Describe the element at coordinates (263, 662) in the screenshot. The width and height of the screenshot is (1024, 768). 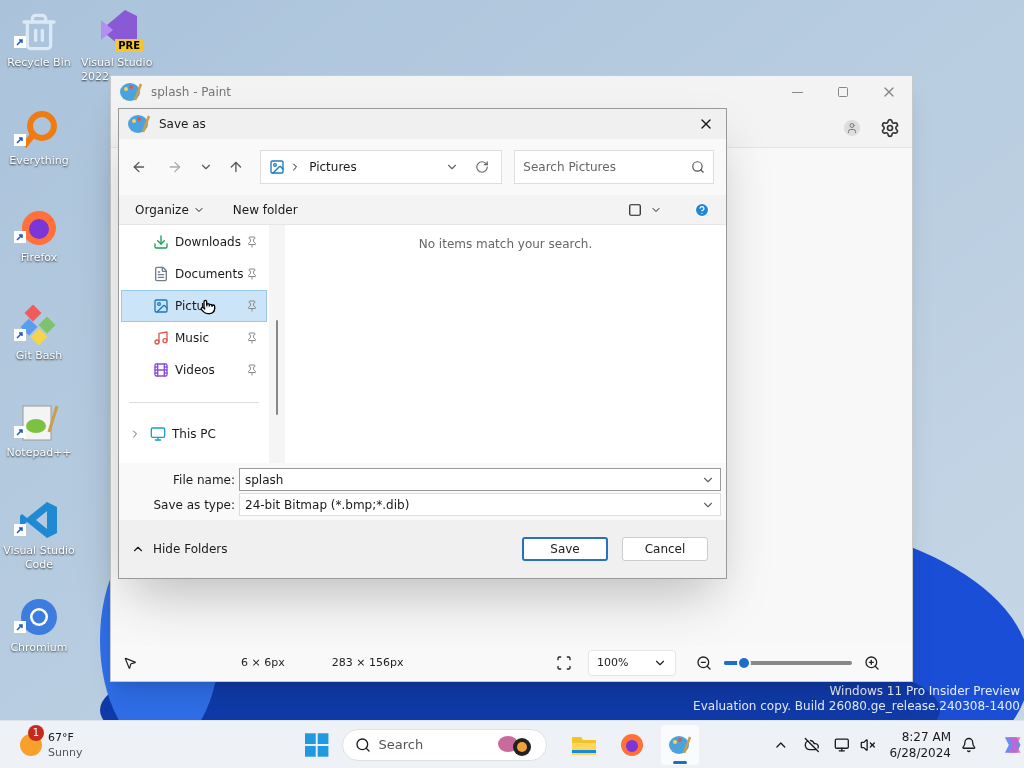
I see `selection-size: 6 × 6px` at that location.